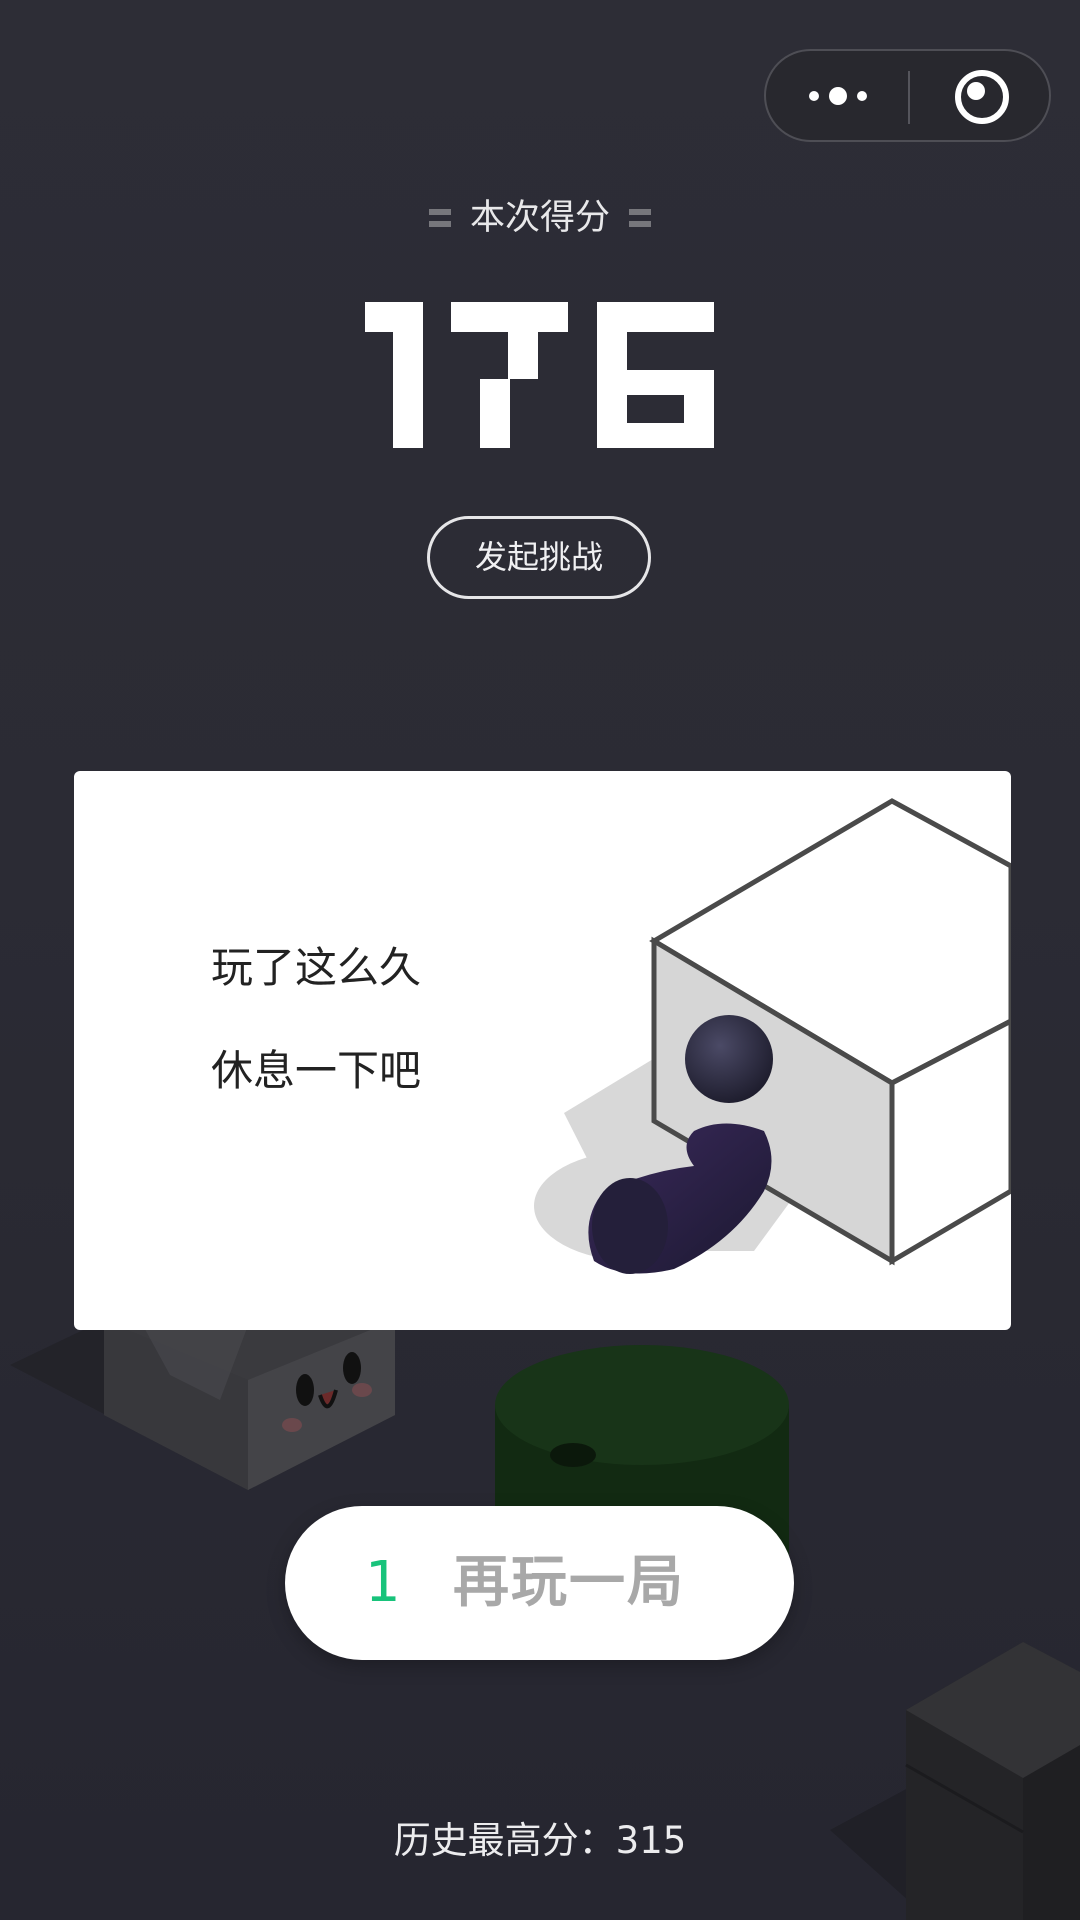  I want to click on play-again-button: 1 再玩一局, so click(539, 1583).